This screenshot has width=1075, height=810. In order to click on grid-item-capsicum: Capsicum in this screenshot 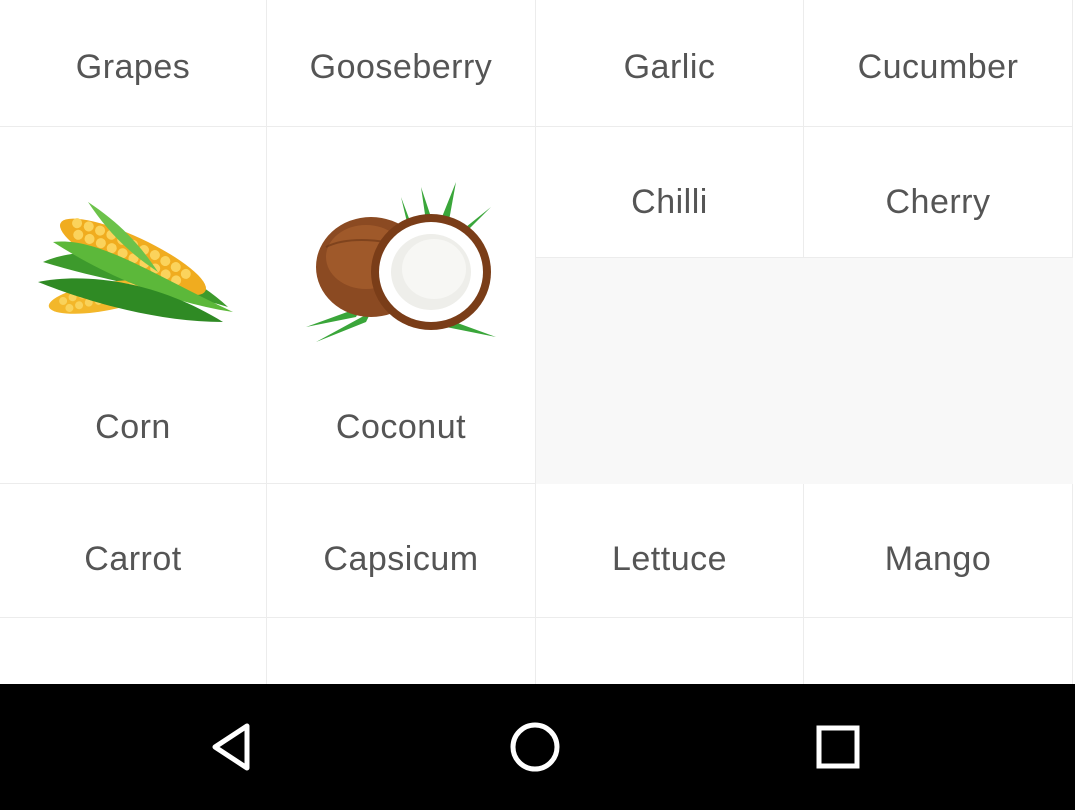, I will do `click(401, 551)`.